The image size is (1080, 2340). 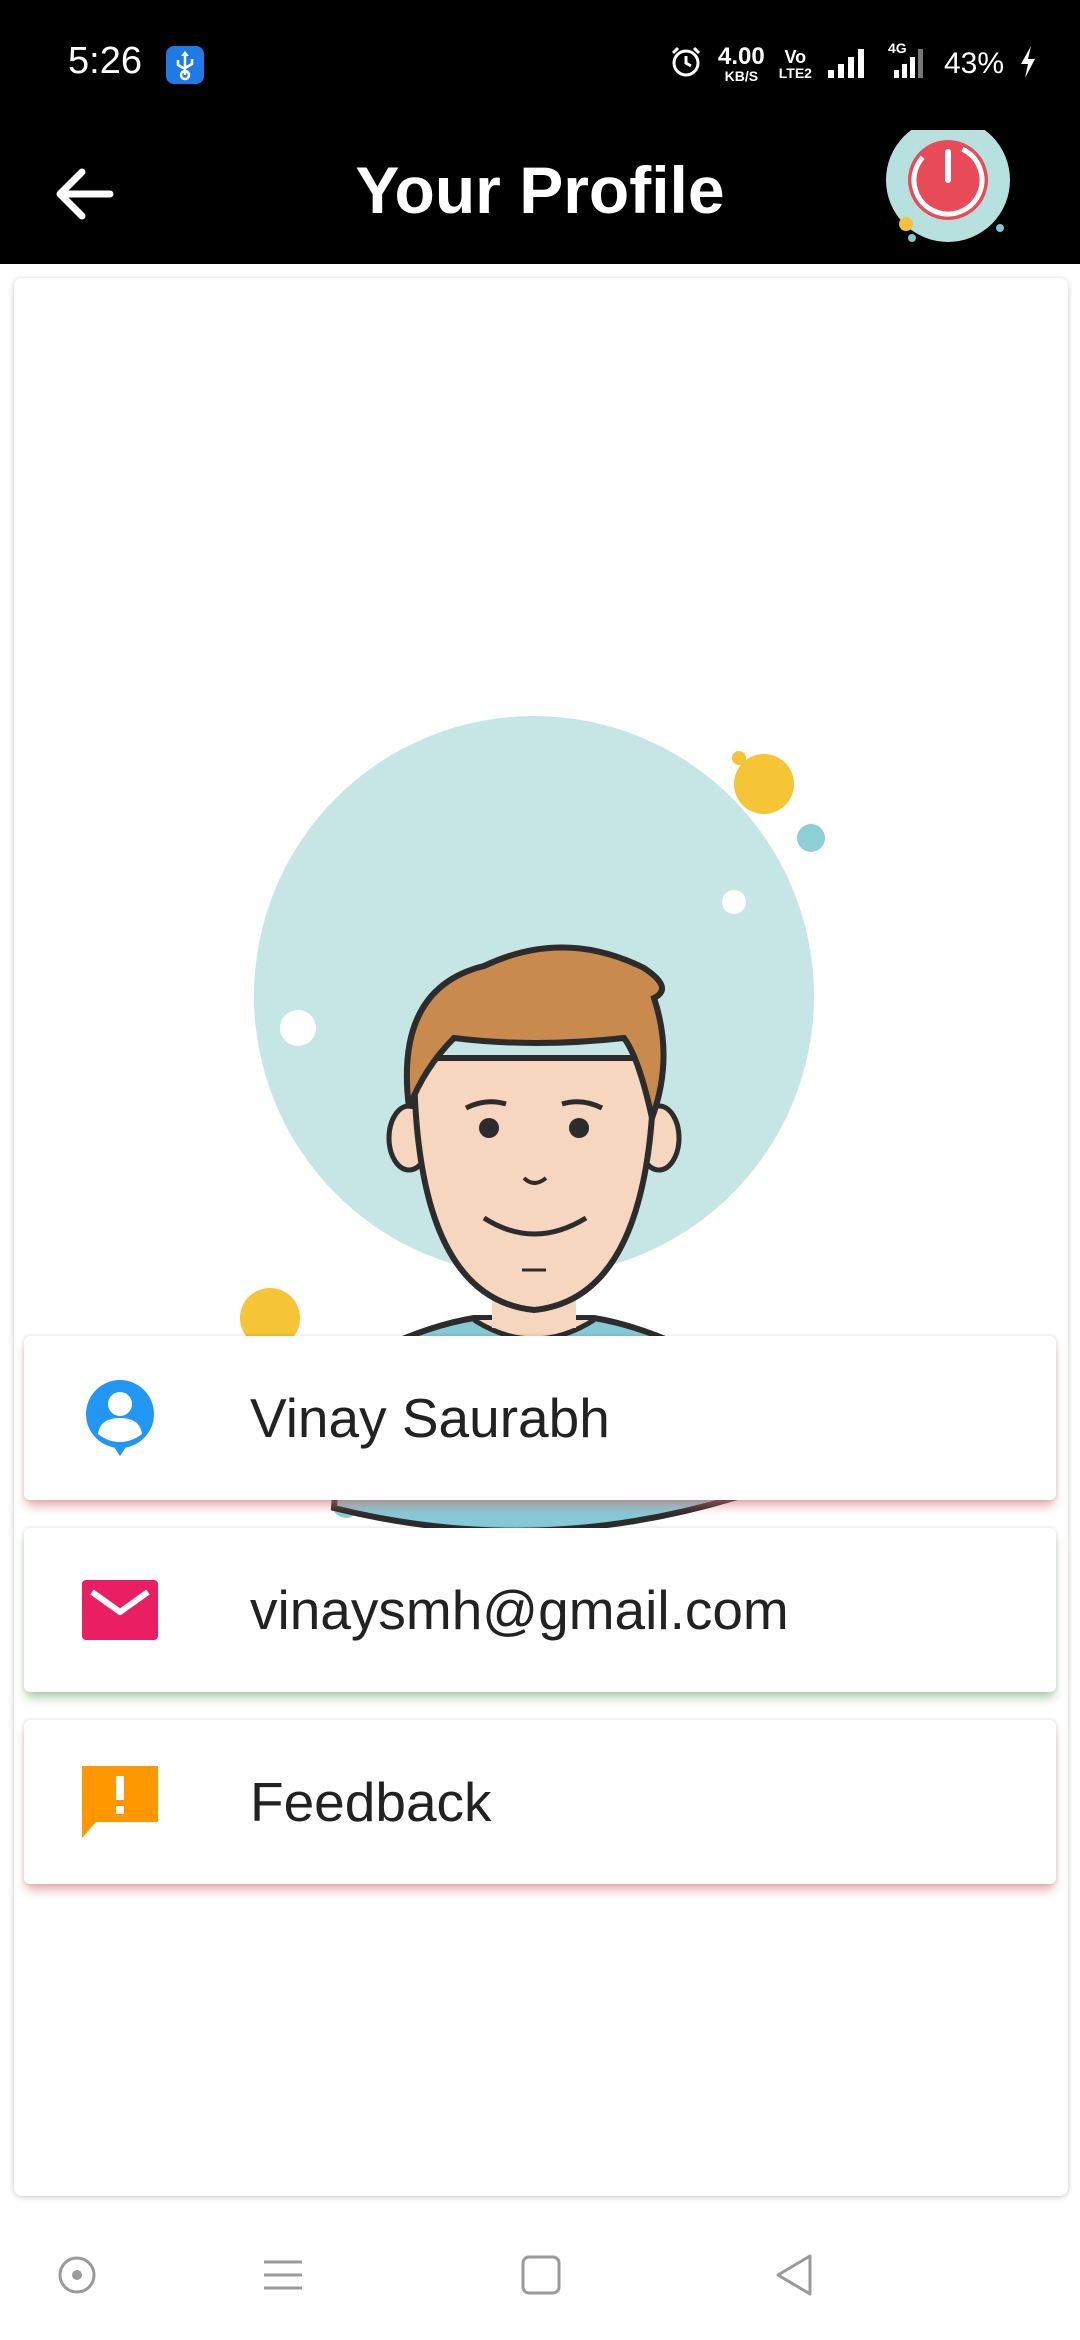 I want to click on home-nav-button, so click(x=541, y=2275).